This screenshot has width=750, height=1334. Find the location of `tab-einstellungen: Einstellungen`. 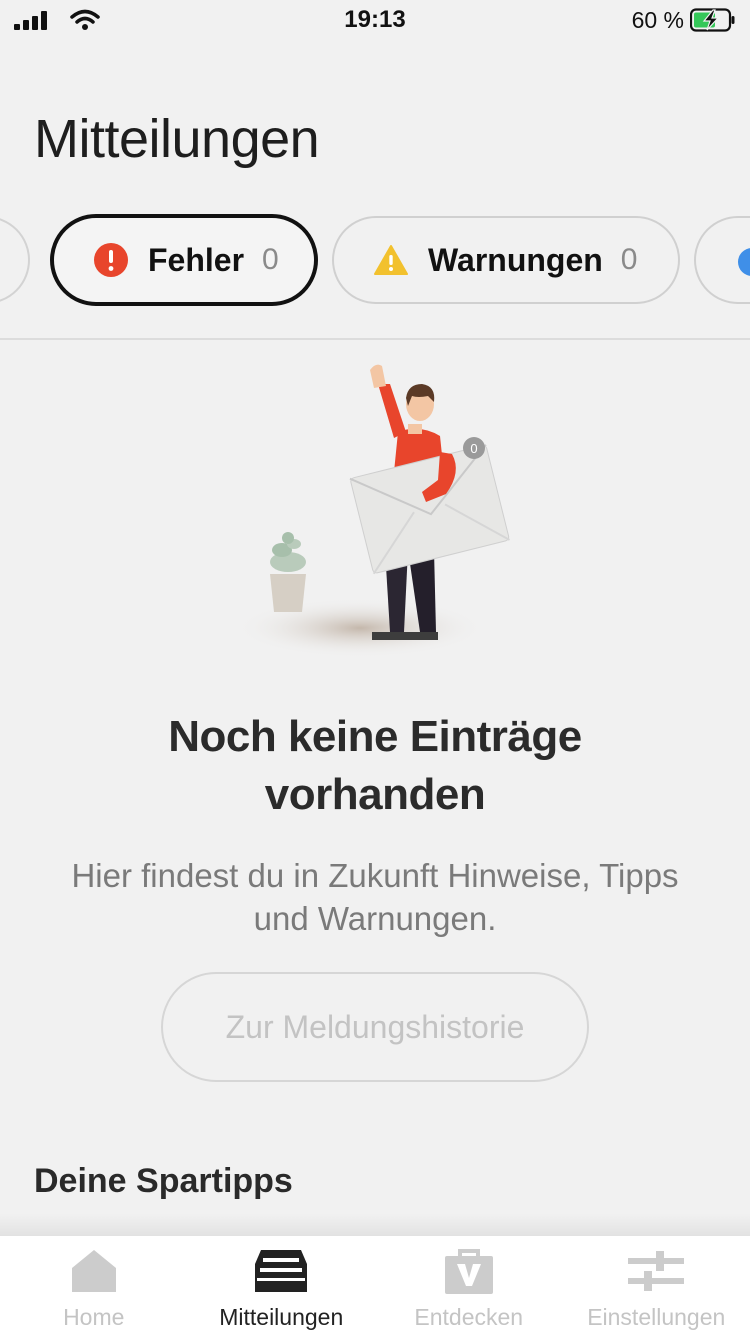

tab-einstellungen: Einstellungen is located at coordinates (656, 1285).